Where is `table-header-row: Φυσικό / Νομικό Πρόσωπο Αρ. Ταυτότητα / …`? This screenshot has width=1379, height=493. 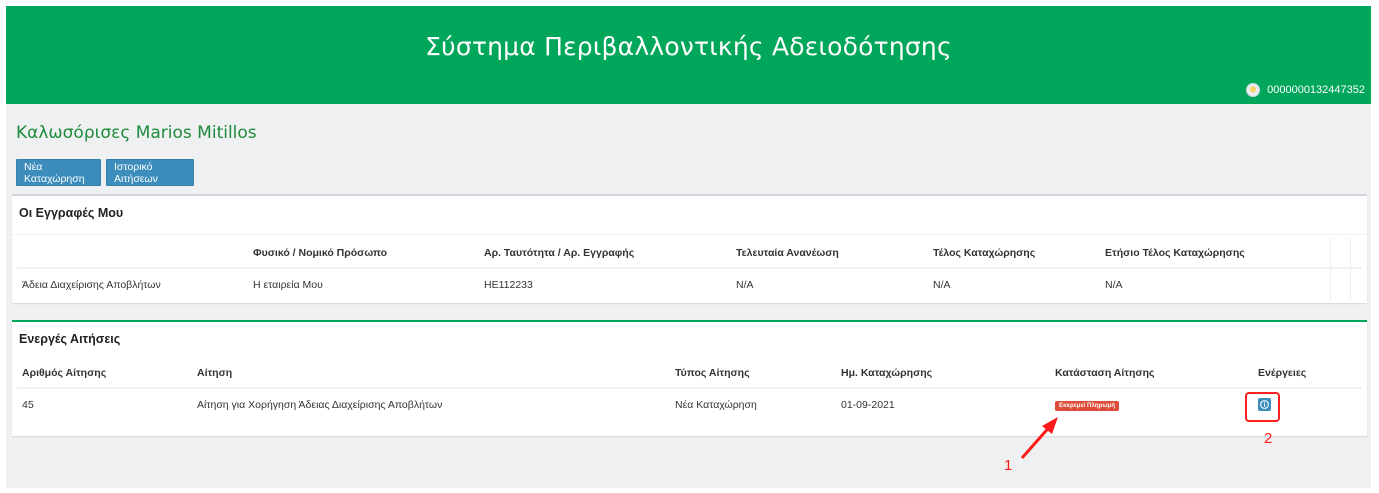 table-header-row: Φυσικό / Νομικό Πρόσωπο Αρ. Ταυτότητα / … is located at coordinates (689, 253).